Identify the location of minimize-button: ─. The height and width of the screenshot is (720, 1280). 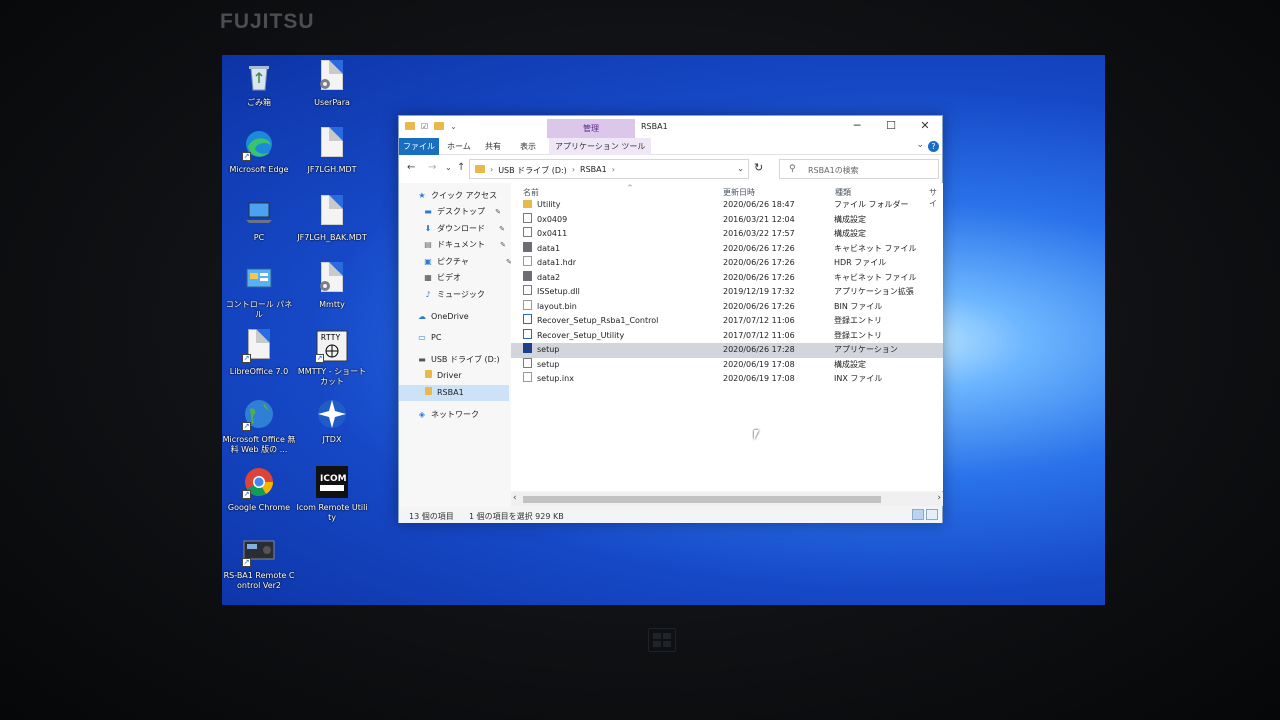
(857, 127).